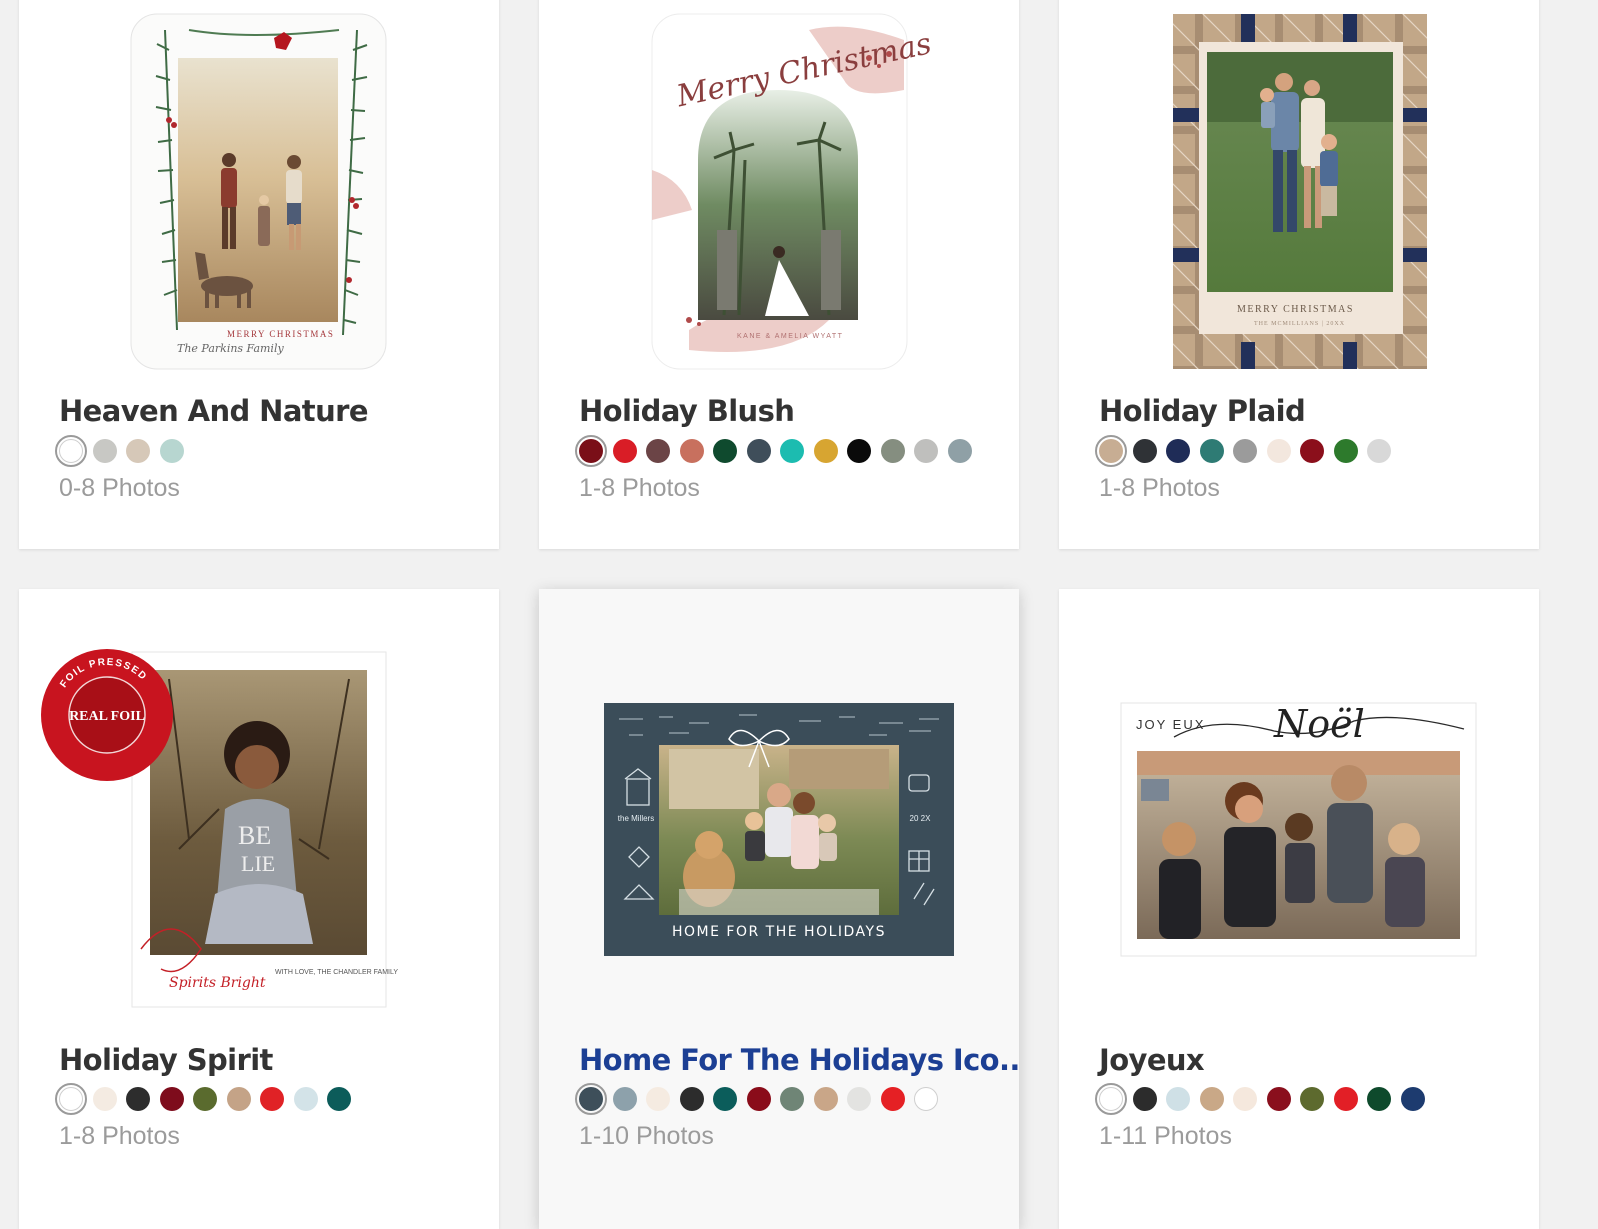  I want to click on svg-text: LIE, so click(258, 863).